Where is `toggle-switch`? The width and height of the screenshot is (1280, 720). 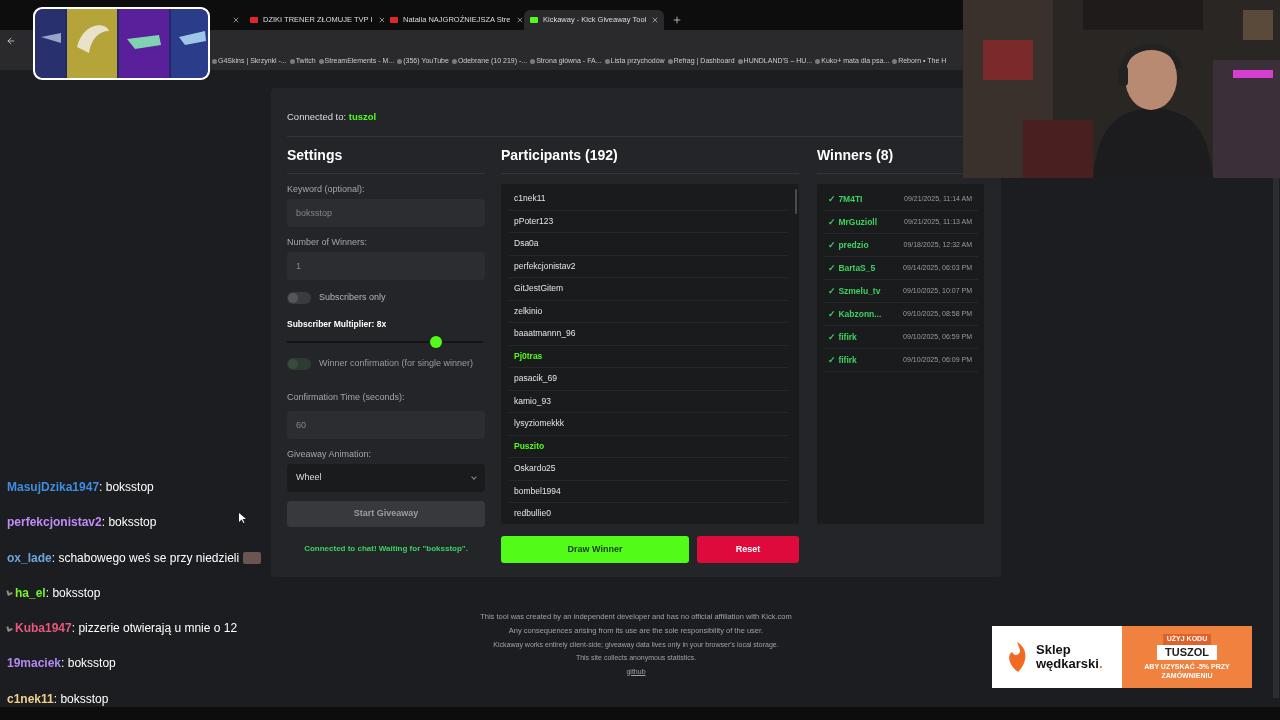
toggle-switch is located at coordinates (299, 298).